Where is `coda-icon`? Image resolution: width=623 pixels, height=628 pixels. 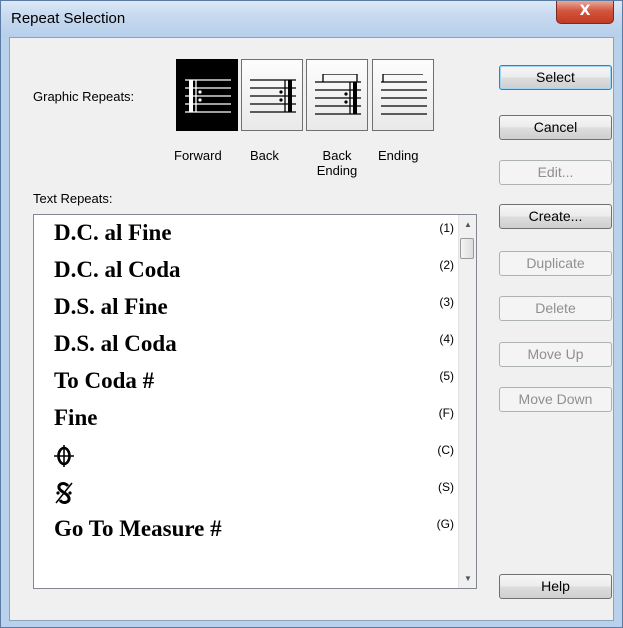 coda-icon is located at coordinates (64, 456).